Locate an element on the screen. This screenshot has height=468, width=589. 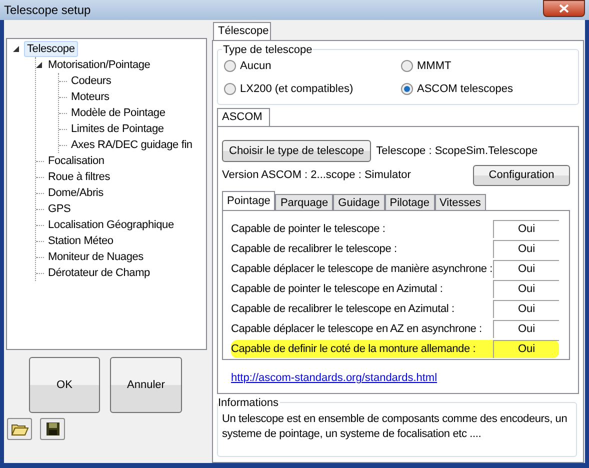
tree-item: Codeurs is located at coordinates (91, 81).